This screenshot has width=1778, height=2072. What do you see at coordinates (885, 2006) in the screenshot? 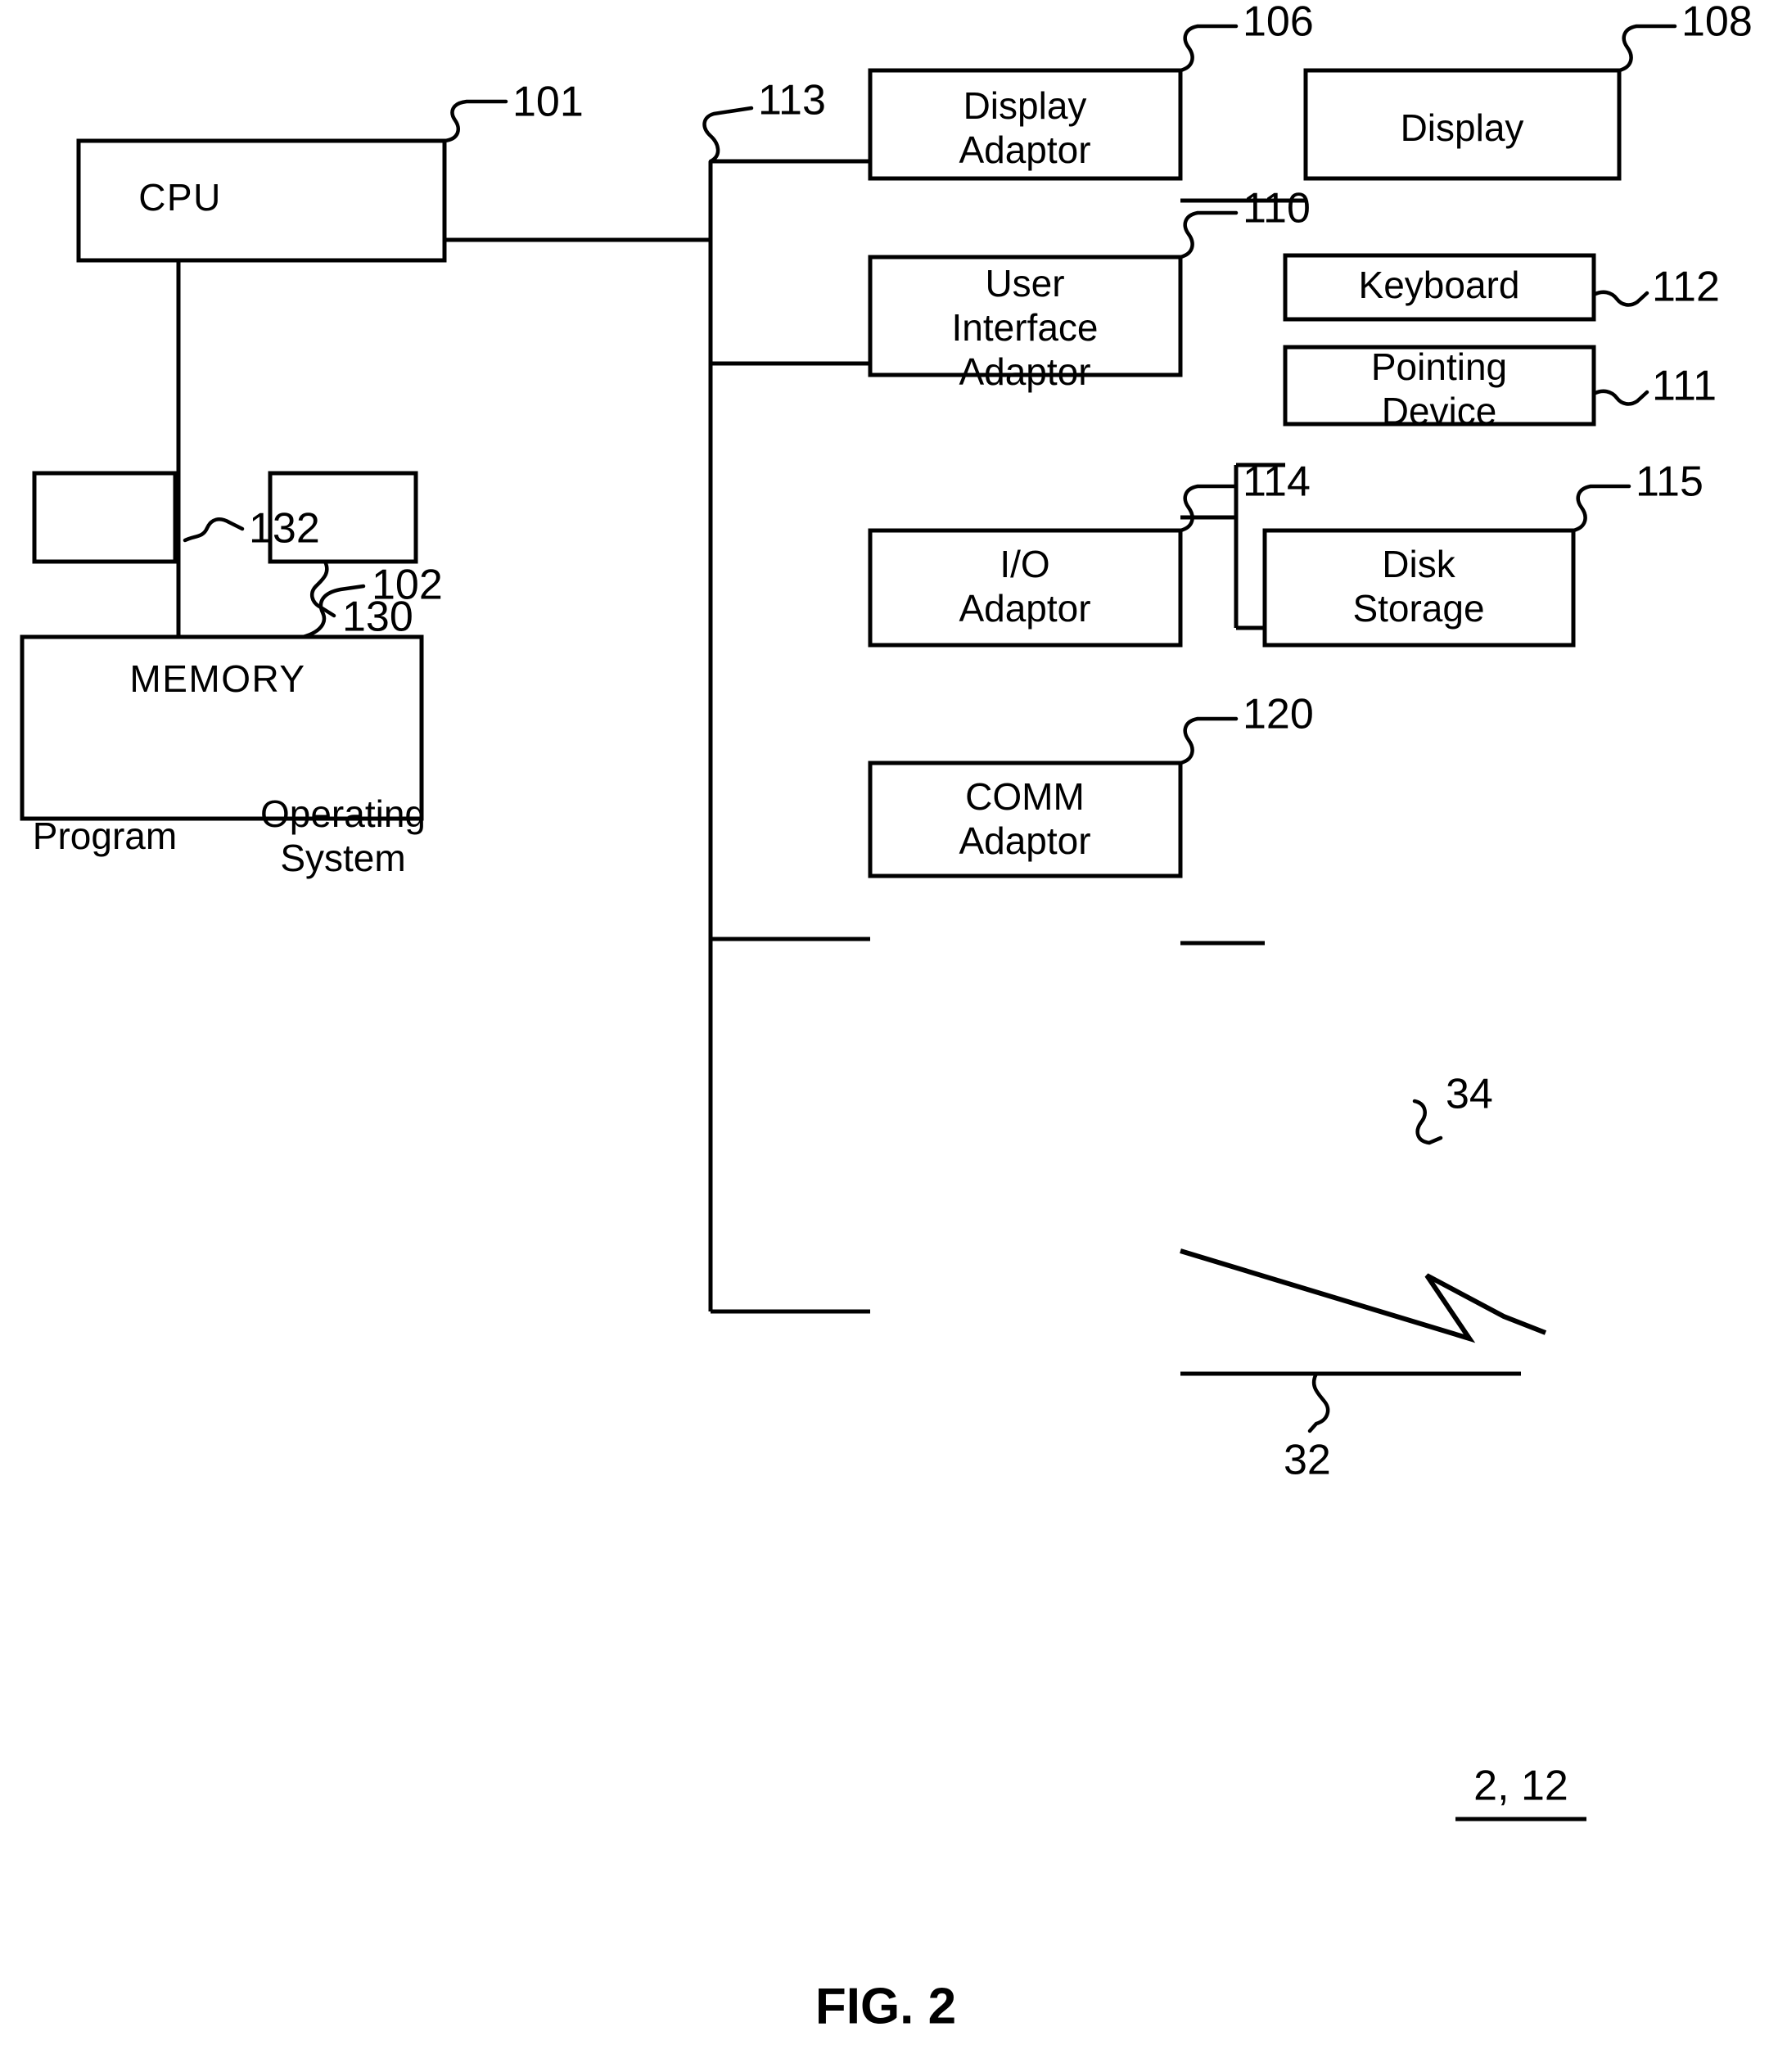
I see `figure-caption: FIG. 2` at bounding box center [885, 2006].